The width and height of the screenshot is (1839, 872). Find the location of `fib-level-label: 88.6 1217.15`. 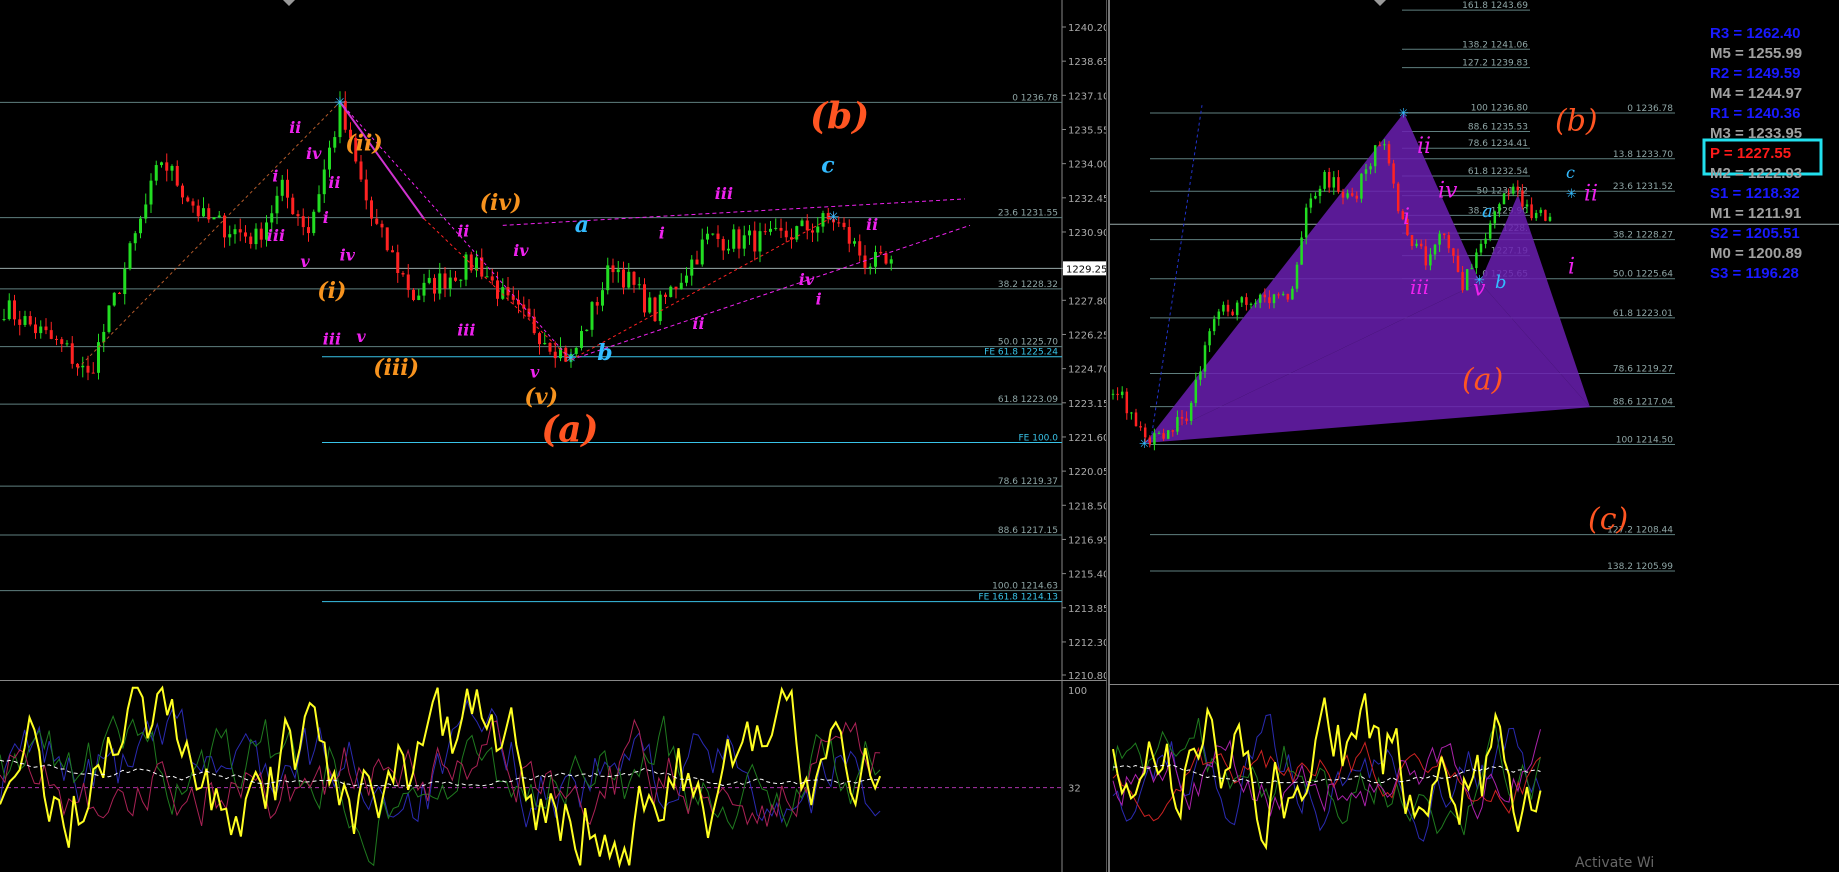

fib-level-label: 88.6 1217.15 is located at coordinates (1028, 531).